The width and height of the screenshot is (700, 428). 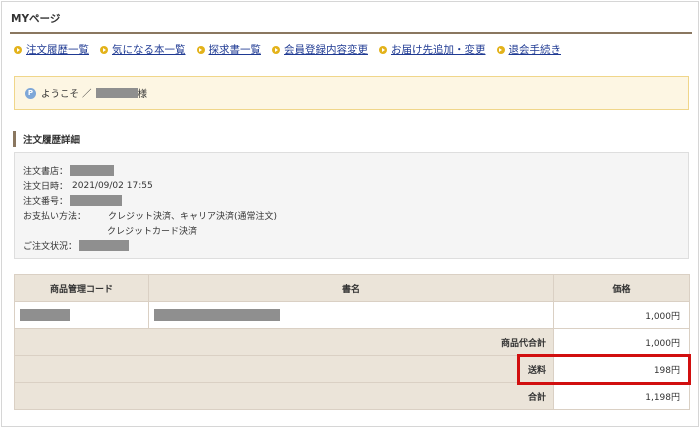 I want to click on welcome-suffix: 様, so click(x=142, y=94).